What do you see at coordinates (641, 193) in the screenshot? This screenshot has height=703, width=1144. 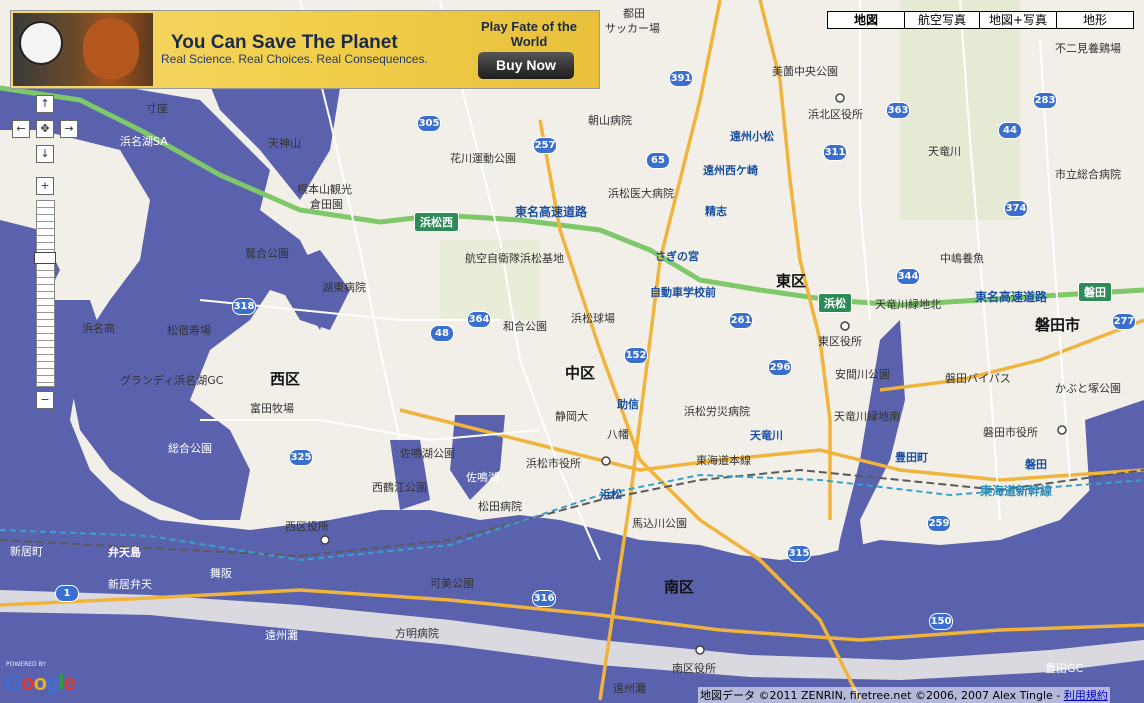 I see `label-matsuda-h: 浜松医大病院` at bounding box center [641, 193].